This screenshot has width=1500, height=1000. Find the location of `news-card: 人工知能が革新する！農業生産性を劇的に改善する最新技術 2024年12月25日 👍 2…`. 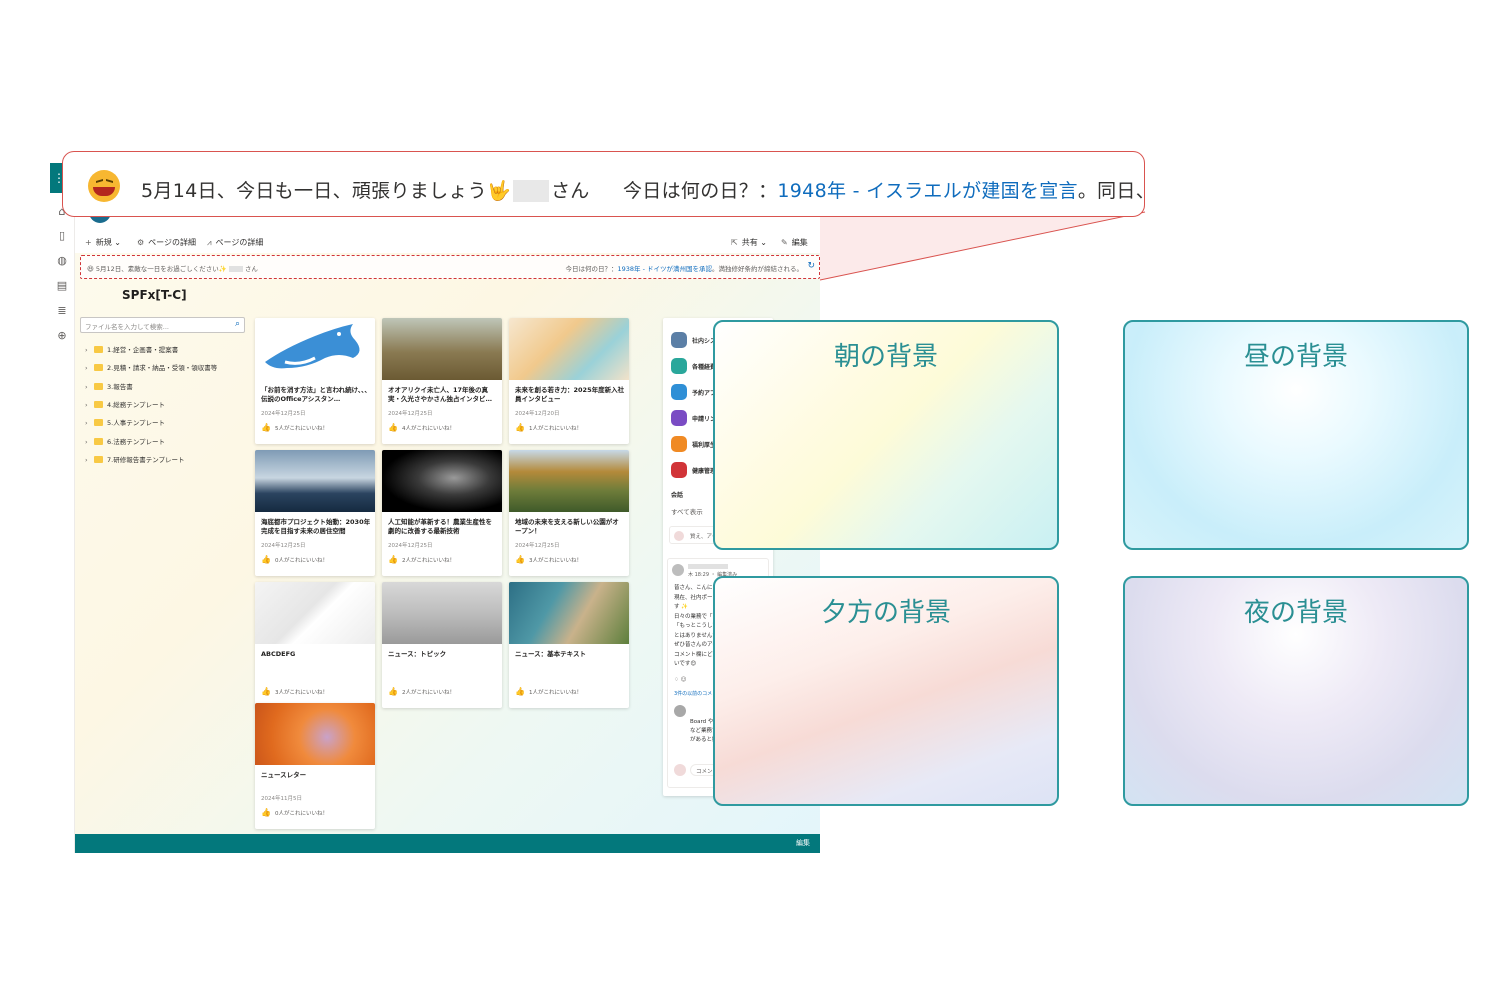

news-card: 人工知能が革新する！農業生産性を劇的に改善する最新技術 2024年12月25日 👍 2… is located at coordinates (442, 513).